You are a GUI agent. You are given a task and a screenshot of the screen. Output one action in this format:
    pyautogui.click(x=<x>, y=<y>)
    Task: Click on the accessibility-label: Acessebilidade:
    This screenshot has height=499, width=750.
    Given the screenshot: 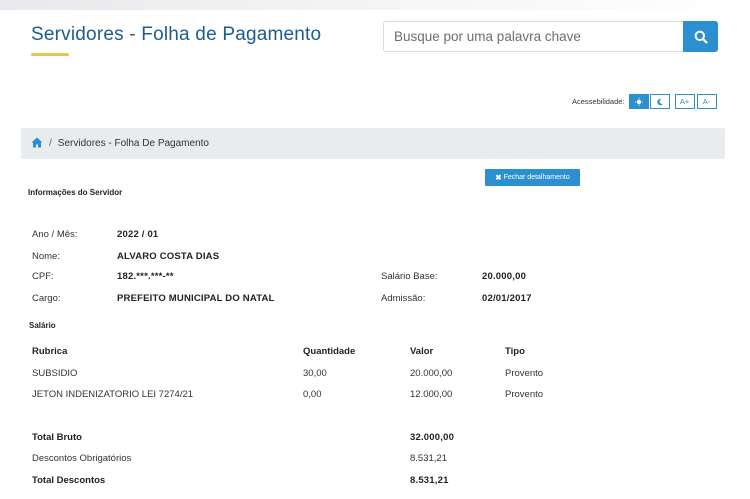 What is the action you would take?
    pyautogui.click(x=598, y=101)
    